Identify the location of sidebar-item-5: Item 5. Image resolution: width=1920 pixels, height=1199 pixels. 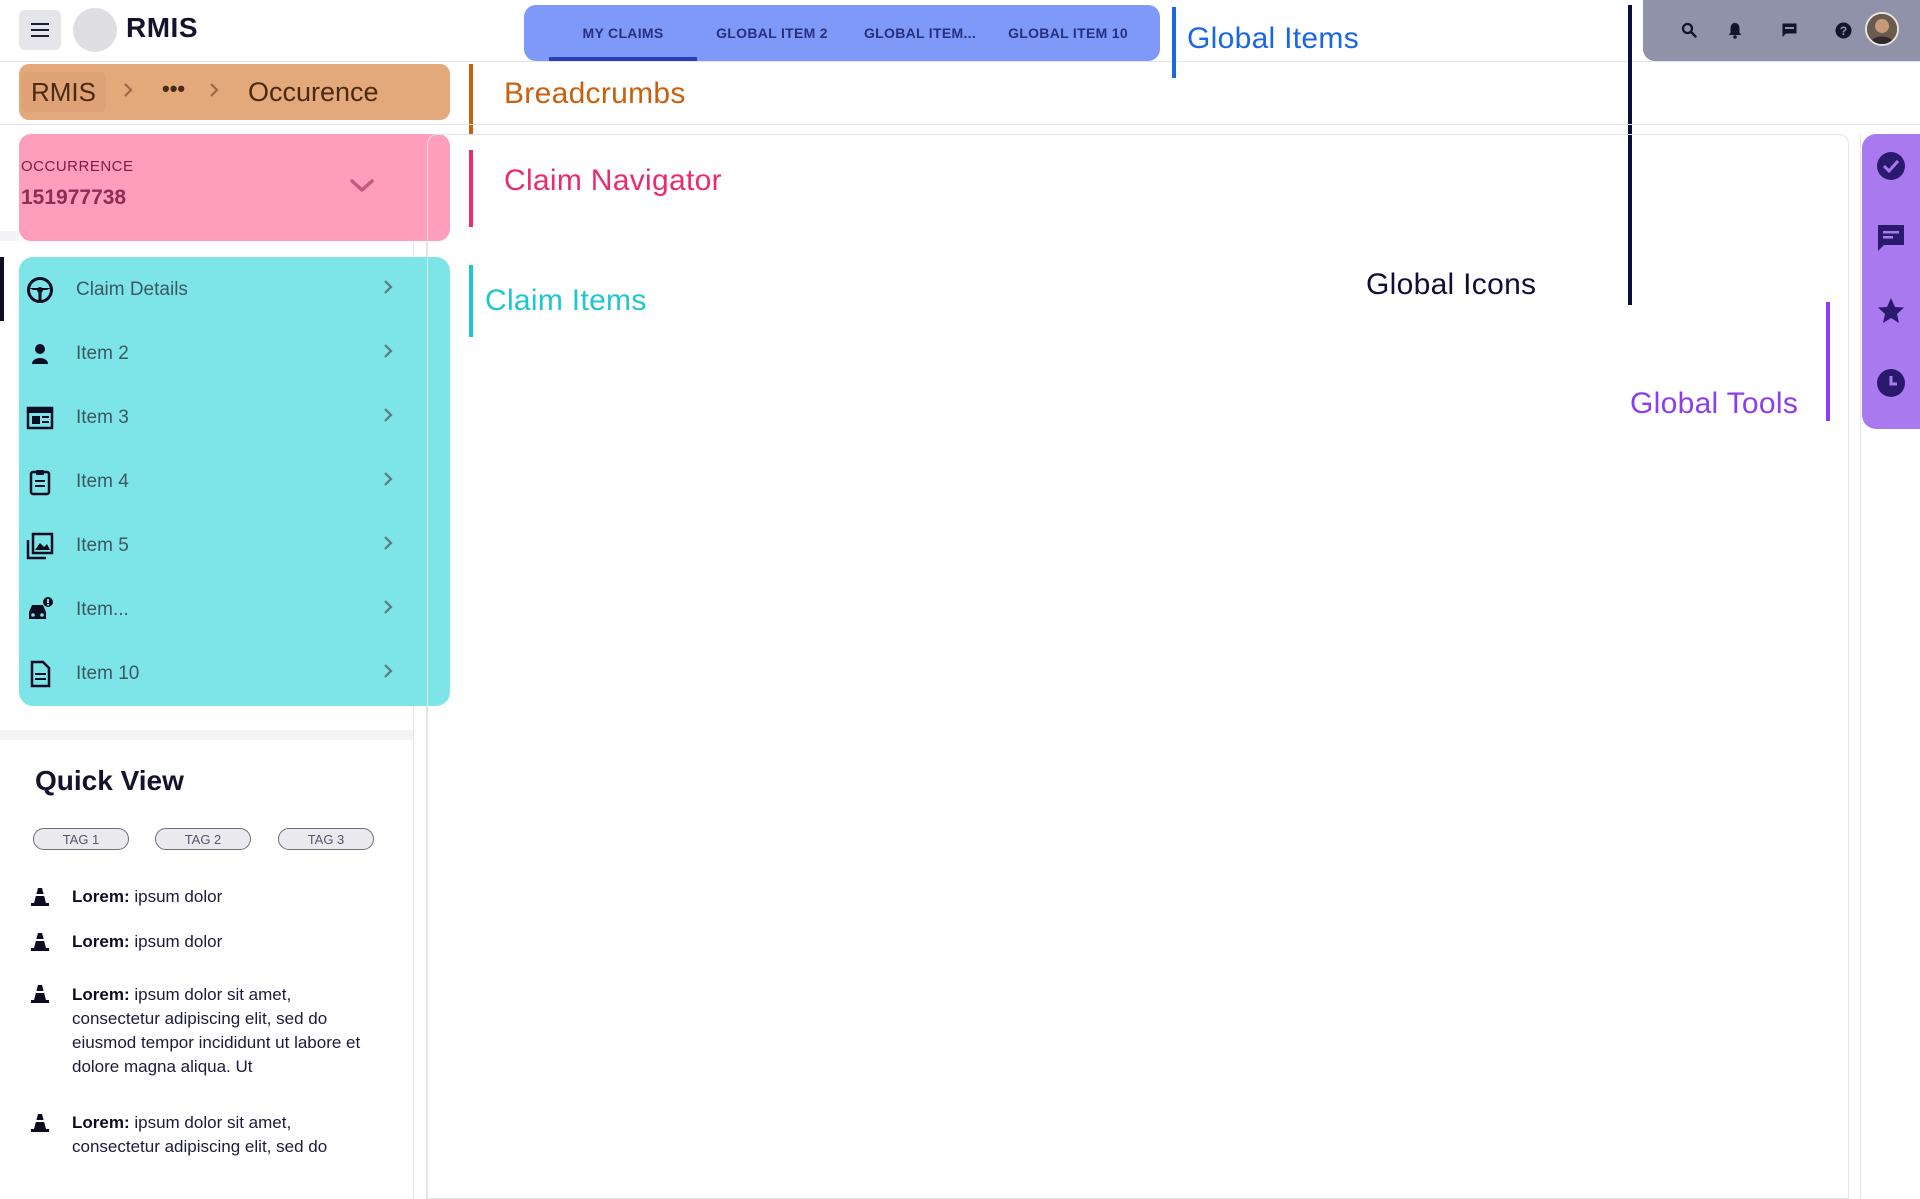
(234, 545).